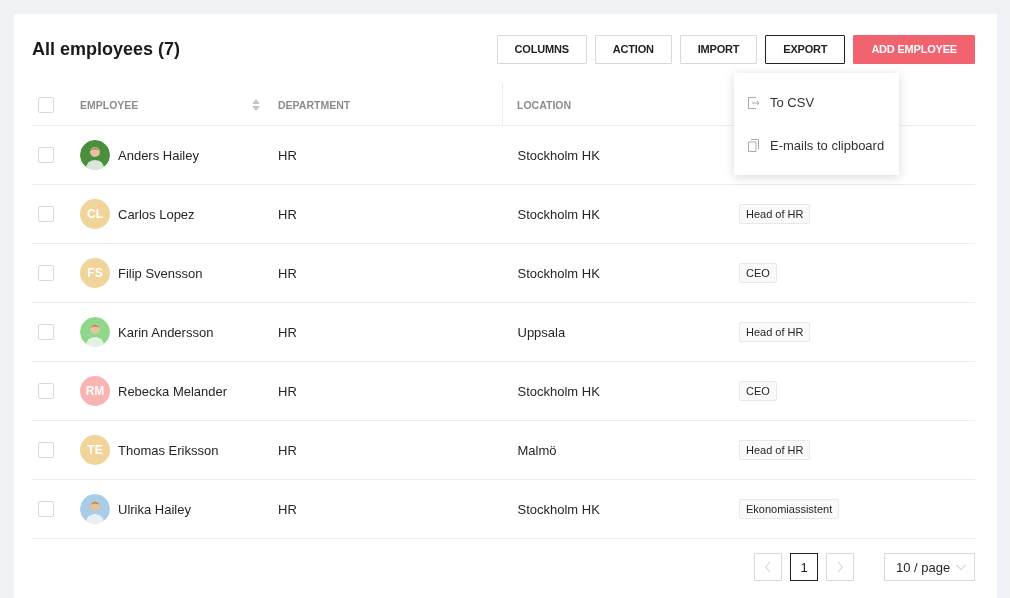 The image size is (1010, 598). What do you see at coordinates (314, 104) in the screenshot?
I see `column-header: DEPARTMENT` at bounding box center [314, 104].